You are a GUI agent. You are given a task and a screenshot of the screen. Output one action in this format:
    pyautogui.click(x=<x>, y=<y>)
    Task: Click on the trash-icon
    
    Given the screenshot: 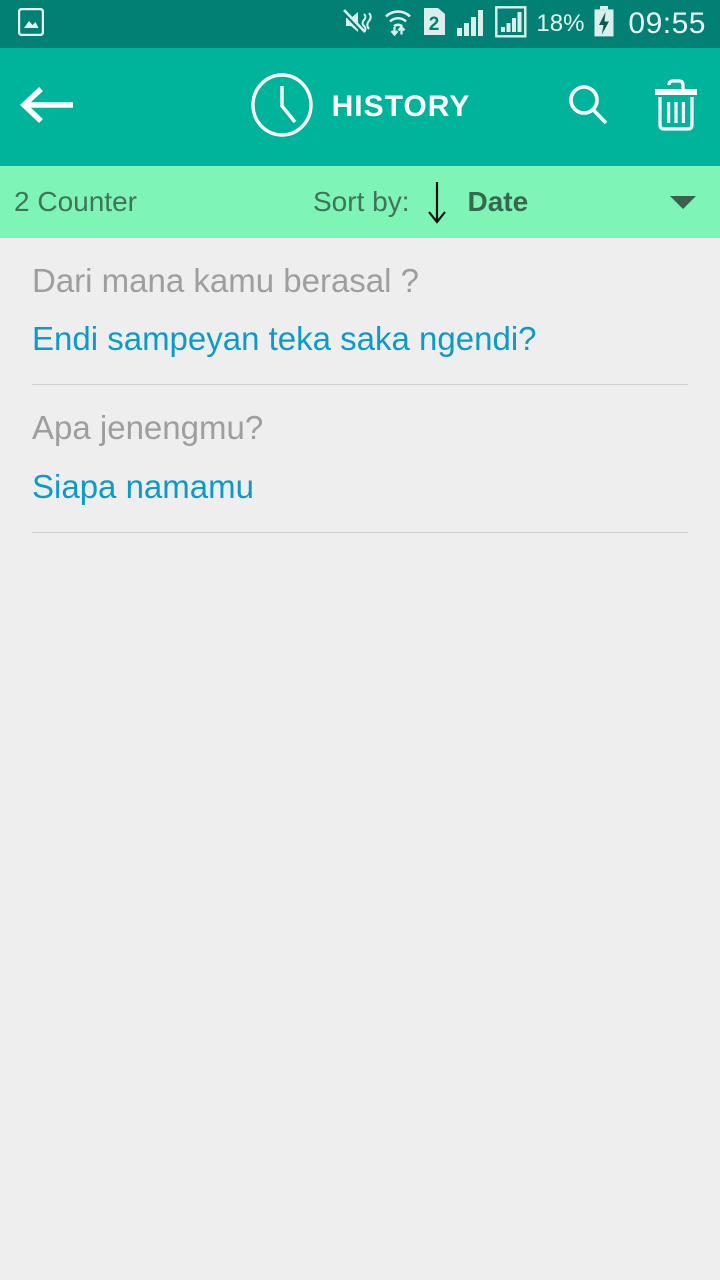 What is the action you would take?
    pyautogui.click(x=676, y=107)
    